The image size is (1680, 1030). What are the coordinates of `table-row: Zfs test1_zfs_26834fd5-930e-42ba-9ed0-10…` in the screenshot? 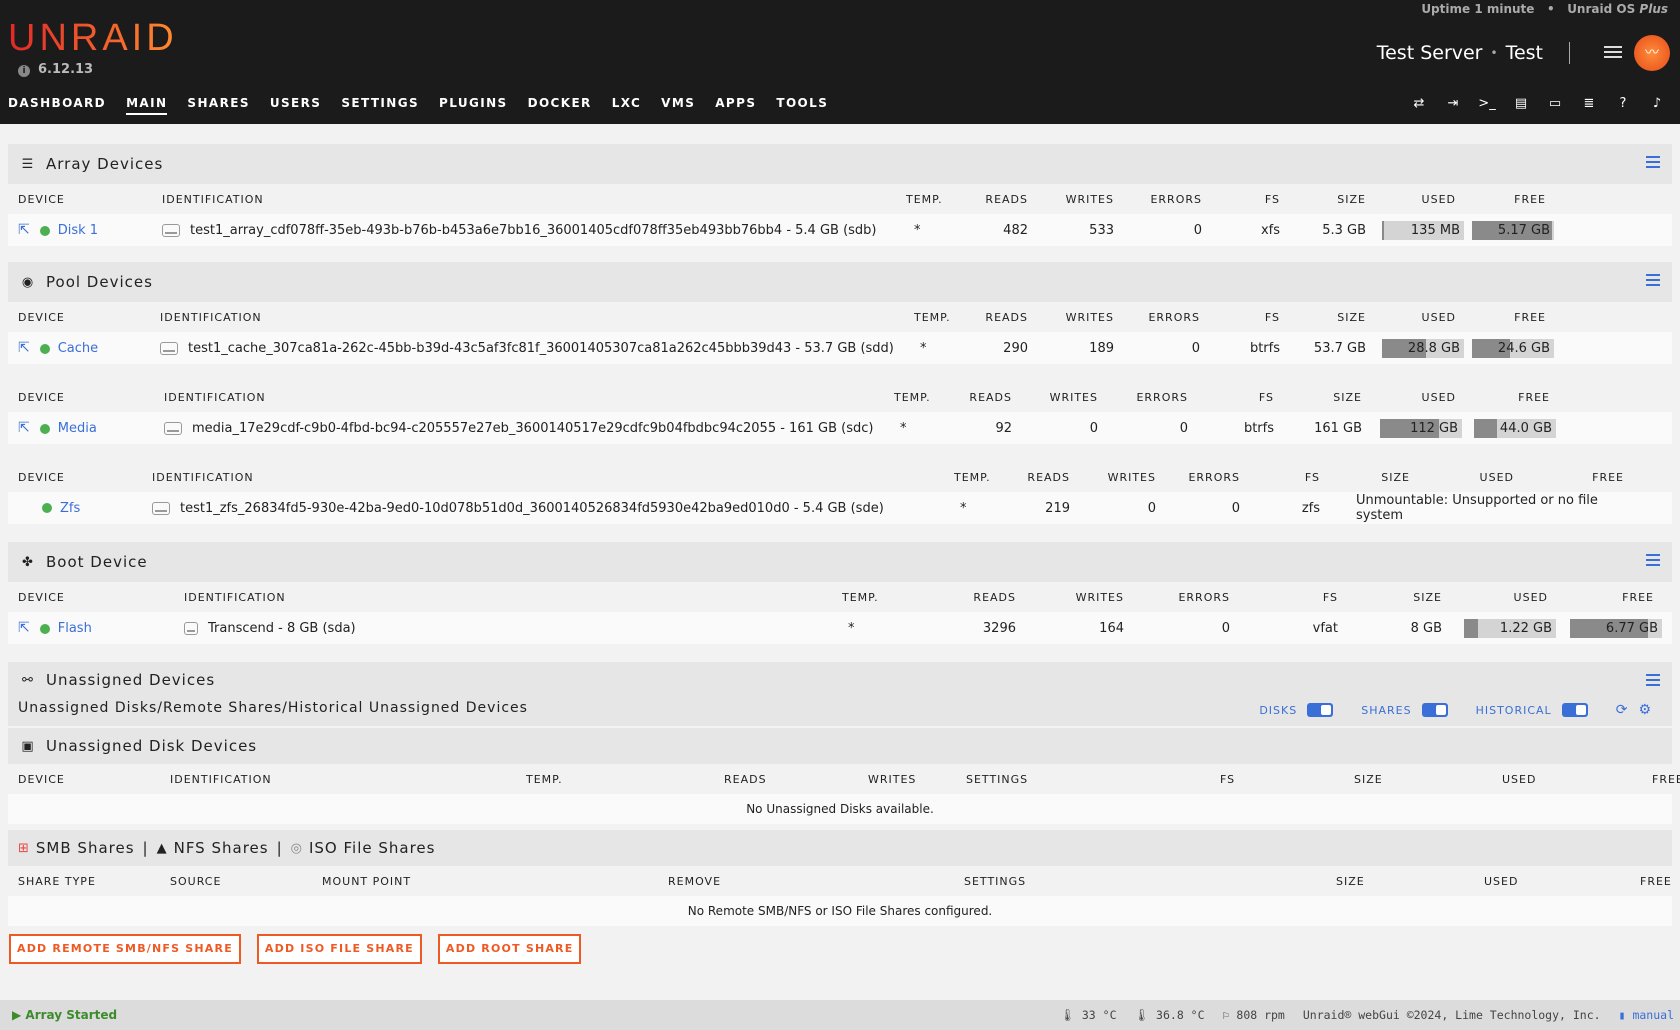 It's located at (840, 508).